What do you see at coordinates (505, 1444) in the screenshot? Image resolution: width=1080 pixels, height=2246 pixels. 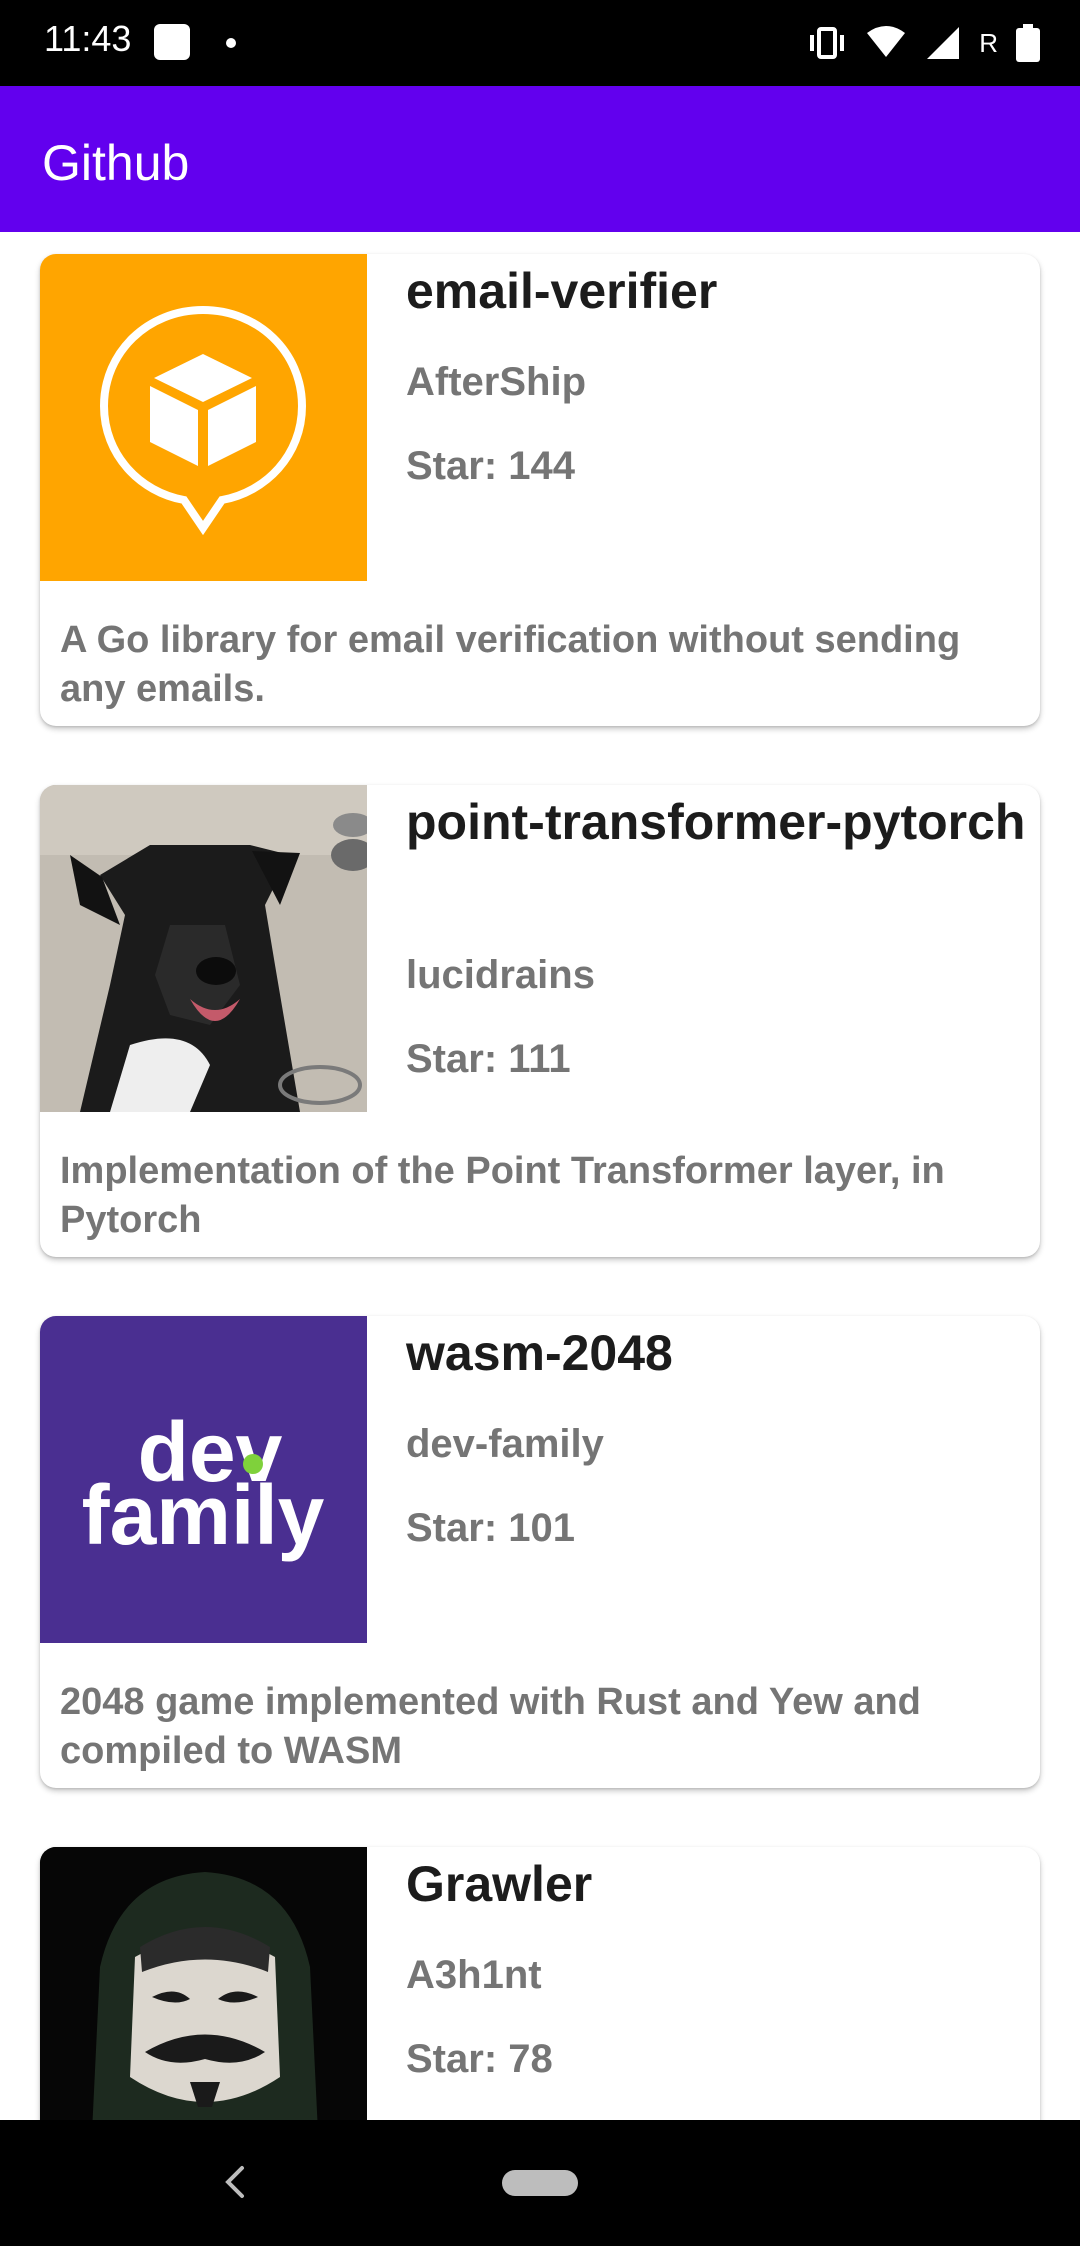 I see `repo-owner: dev-family` at bounding box center [505, 1444].